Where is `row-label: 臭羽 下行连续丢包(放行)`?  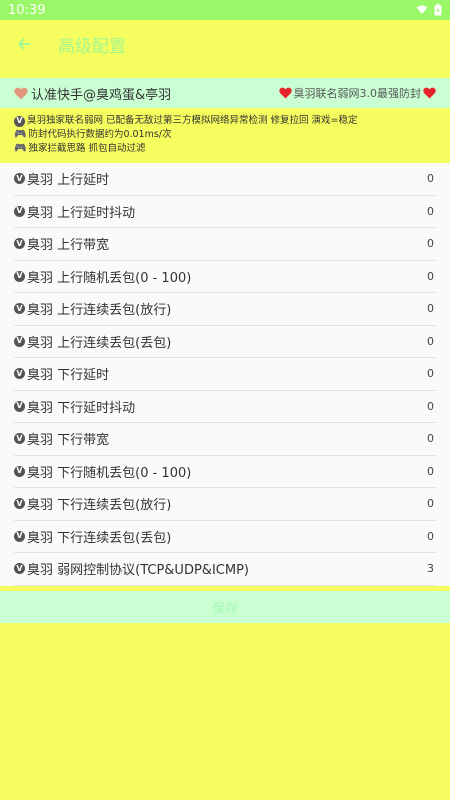
row-label: 臭羽 下行连续丢包(放行) is located at coordinates (99, 506).